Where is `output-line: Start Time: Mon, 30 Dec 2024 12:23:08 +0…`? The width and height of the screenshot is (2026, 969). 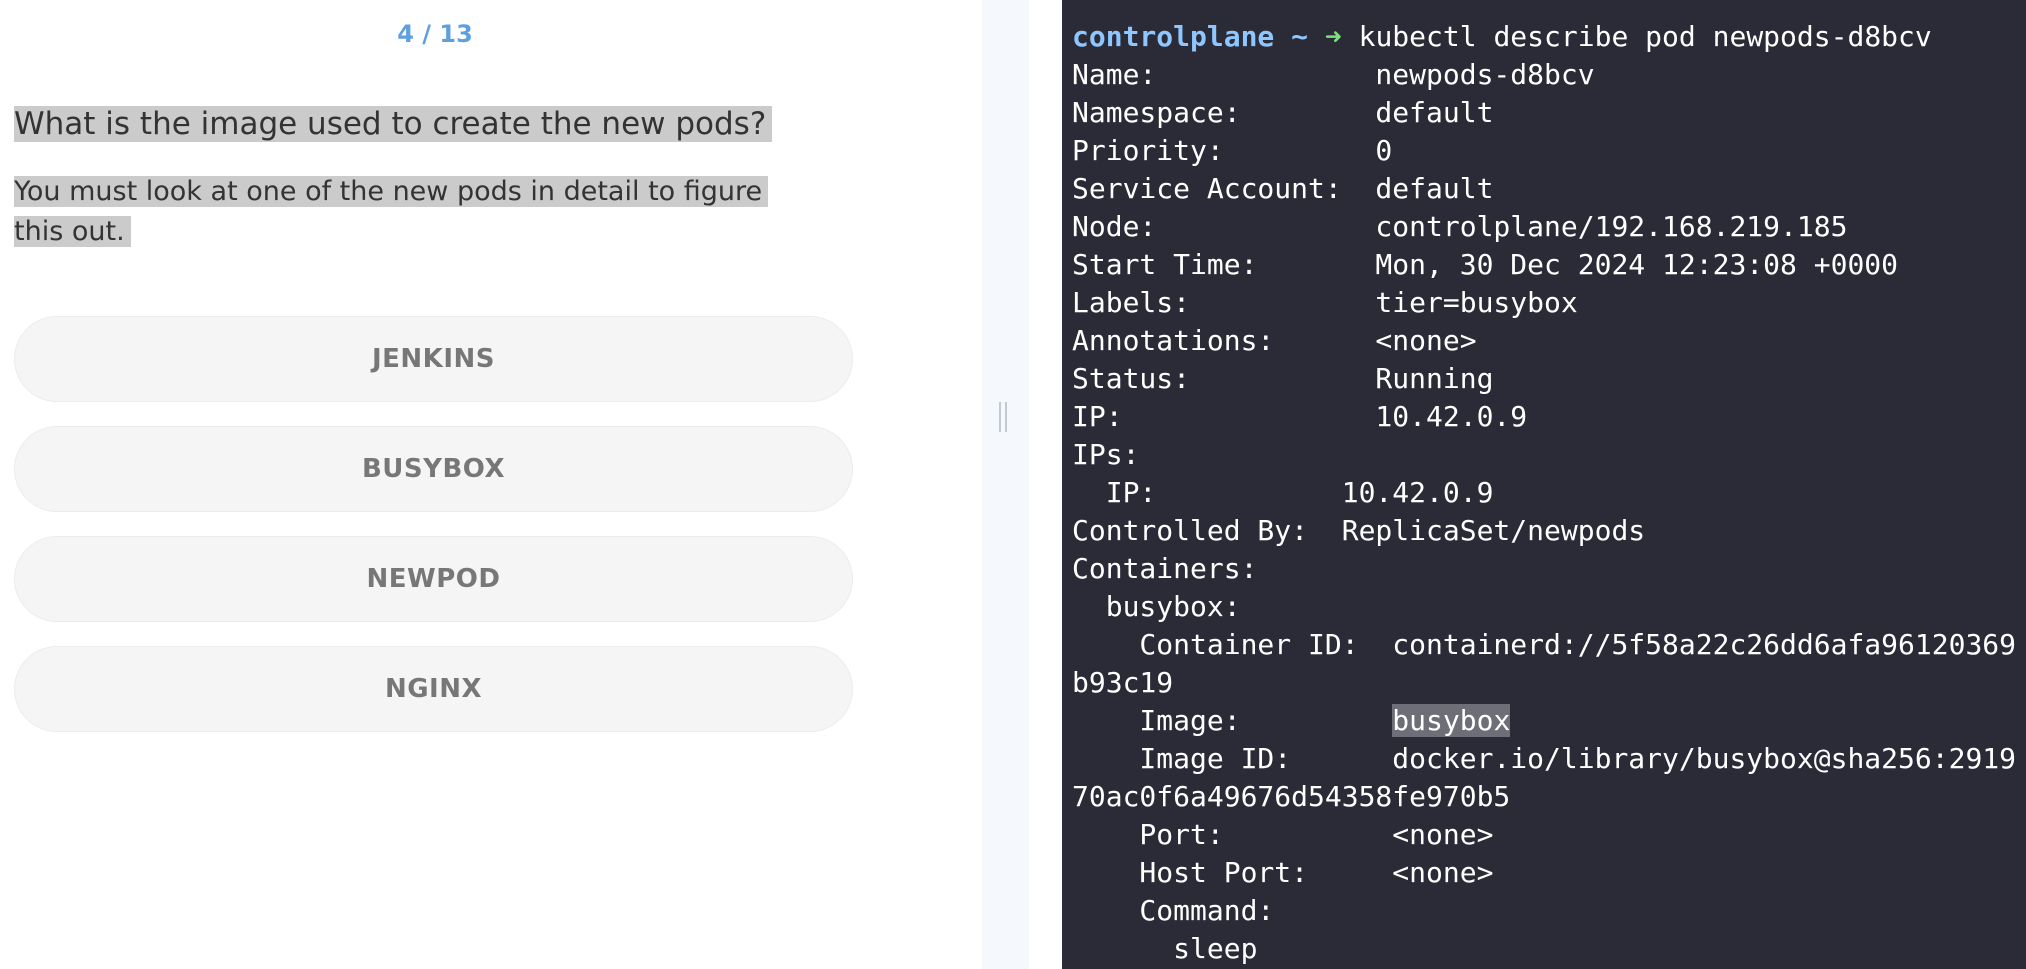
output-line: Start Time: Mon, 30 Dec 2024 12:23:08 +0… is located at coordinates (1485, 264).